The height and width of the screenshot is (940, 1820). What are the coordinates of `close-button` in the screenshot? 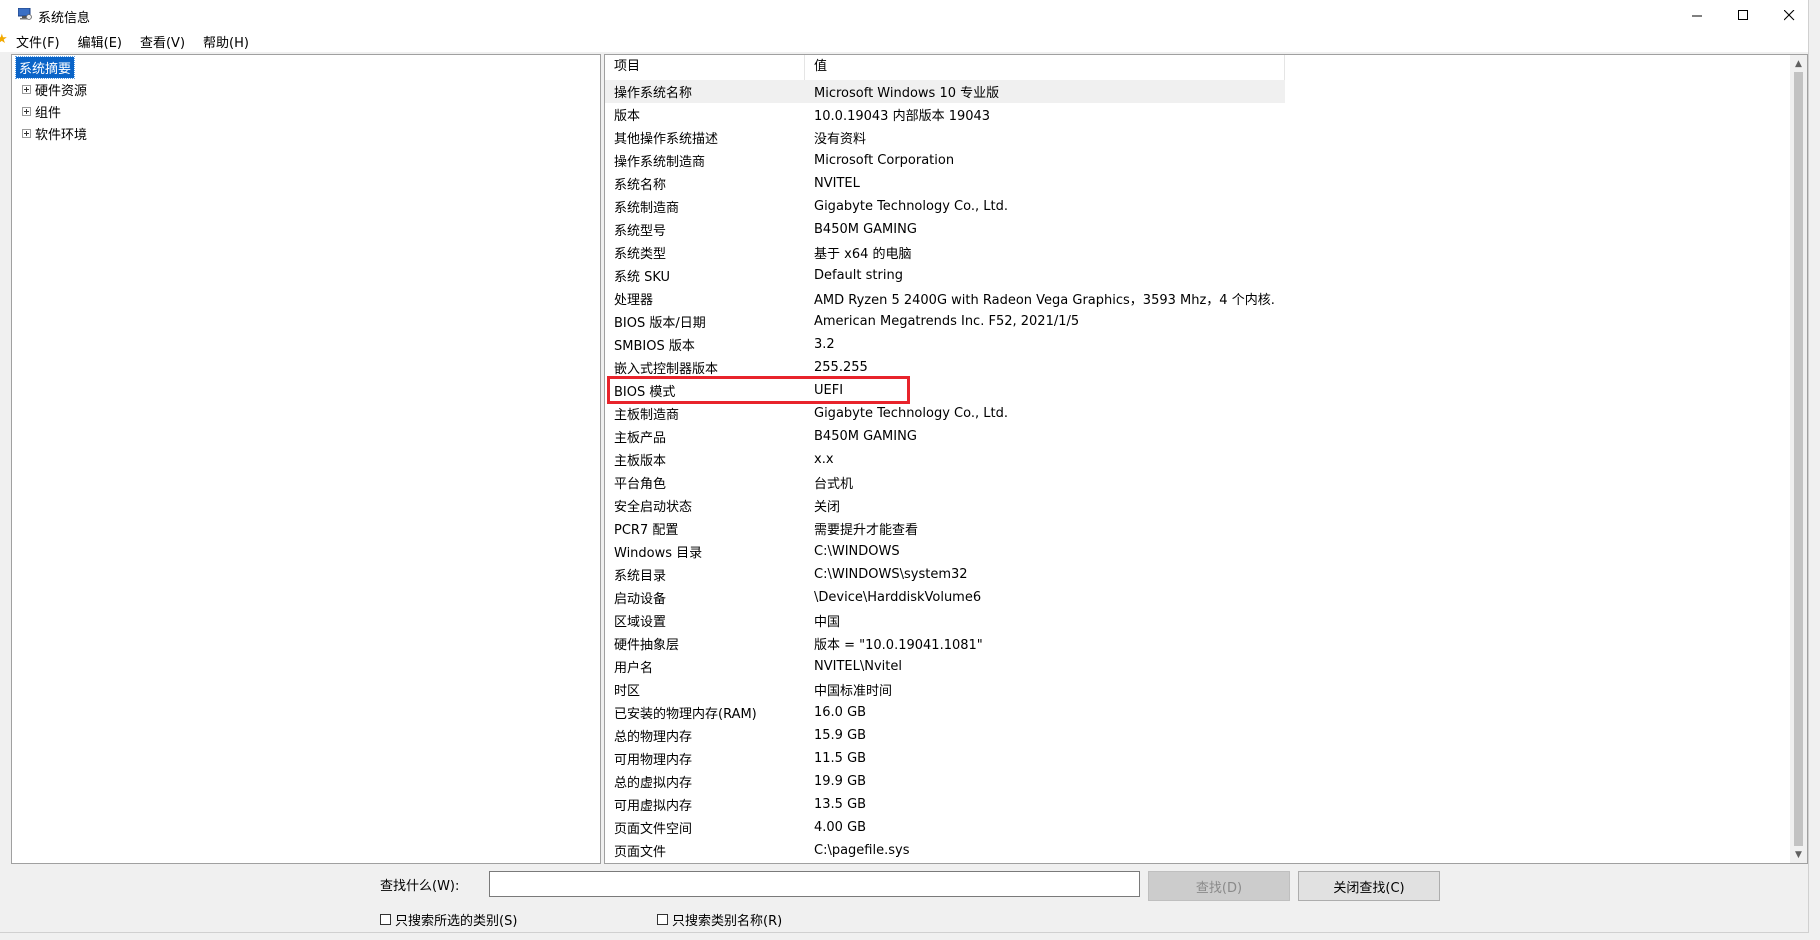 It's located at (1789, 15).